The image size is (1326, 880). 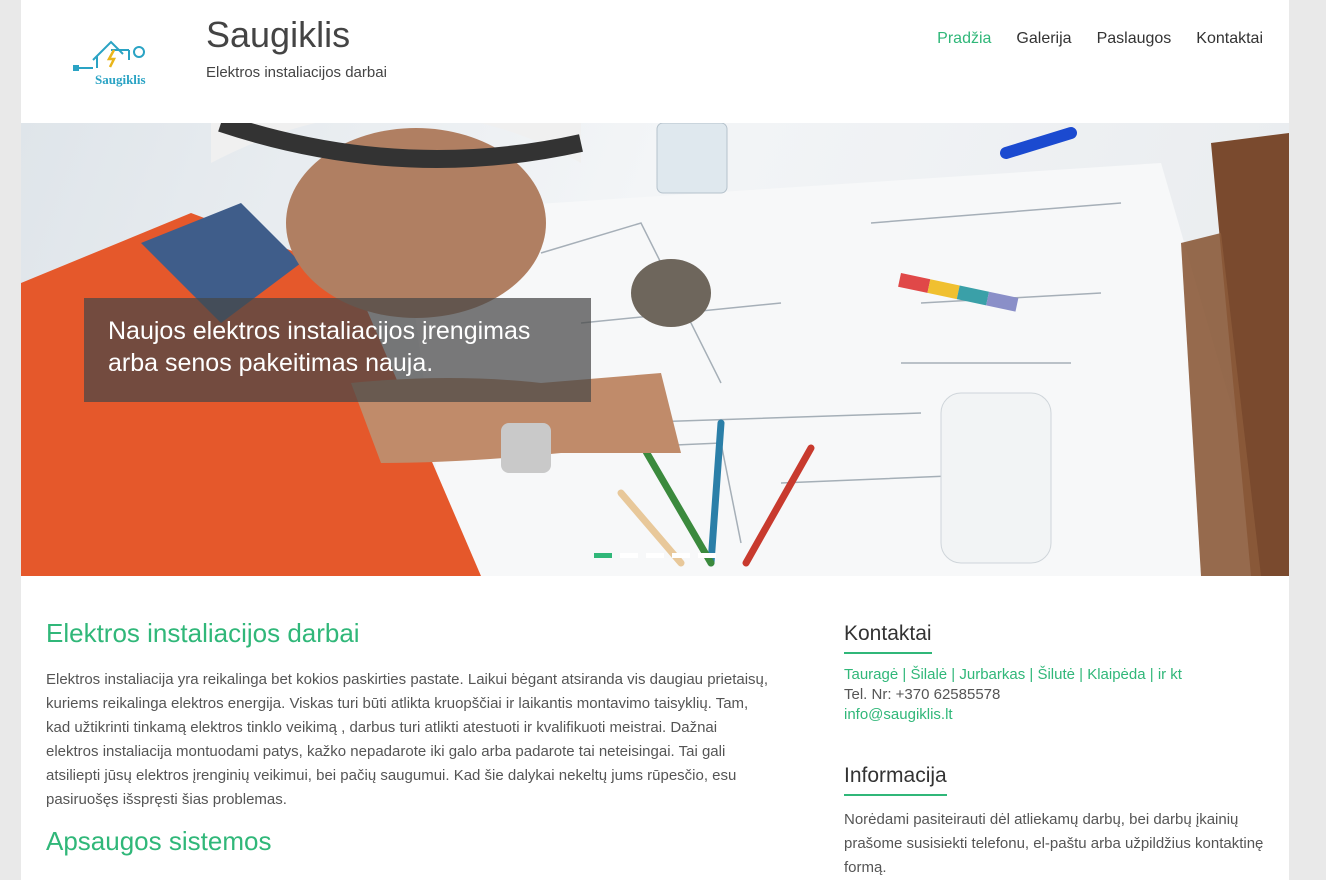 I want to click on info-widget-title: Informacija, so click(x=895, y=780).